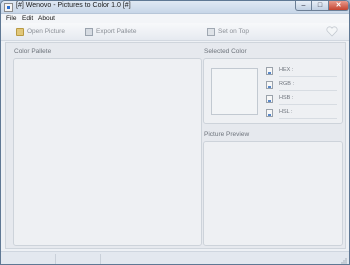 The image size is (350, 265). What do you see at coordinates (227, 134) in the screenshot?
I see `picture-preview-title: Picture Preview` at bounding box center [227, 134].